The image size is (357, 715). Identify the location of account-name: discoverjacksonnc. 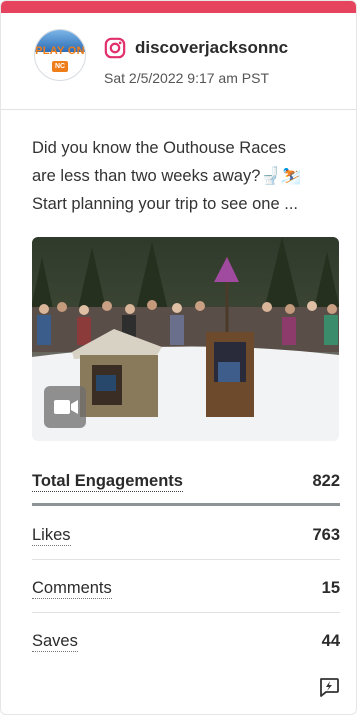
(211, 48).